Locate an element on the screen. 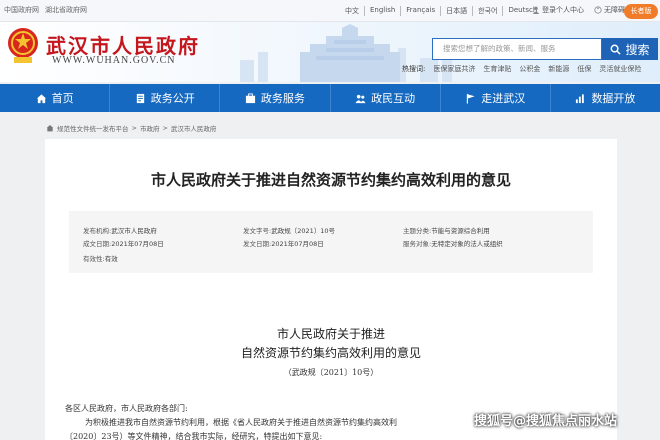 This screenshot has width=660, height=440. nav-interaction: 政民互动 is located at coordinates (386, 98).